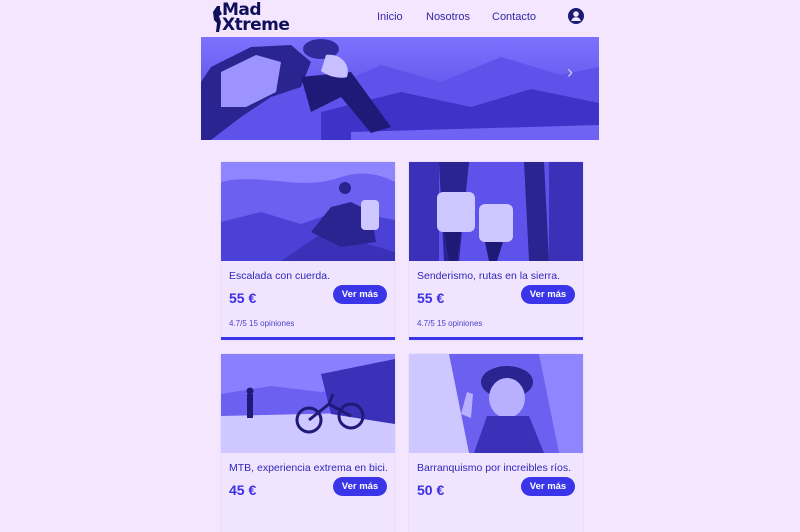 The image size is (800, 532). Describe the element at coordinates (279, 276) in the screenshot. I see `card-title: Escalada con cuerda.` at that location.